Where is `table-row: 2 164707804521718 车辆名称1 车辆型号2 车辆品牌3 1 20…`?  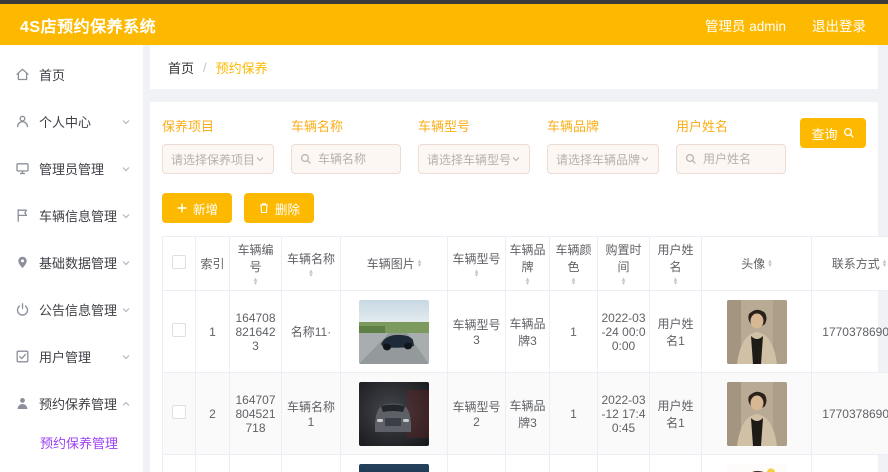 table-row: 2 164707804521718 车辆名称1 车辆型号2 车辆品牌3 1 20… is located at coordinates (525, 413).